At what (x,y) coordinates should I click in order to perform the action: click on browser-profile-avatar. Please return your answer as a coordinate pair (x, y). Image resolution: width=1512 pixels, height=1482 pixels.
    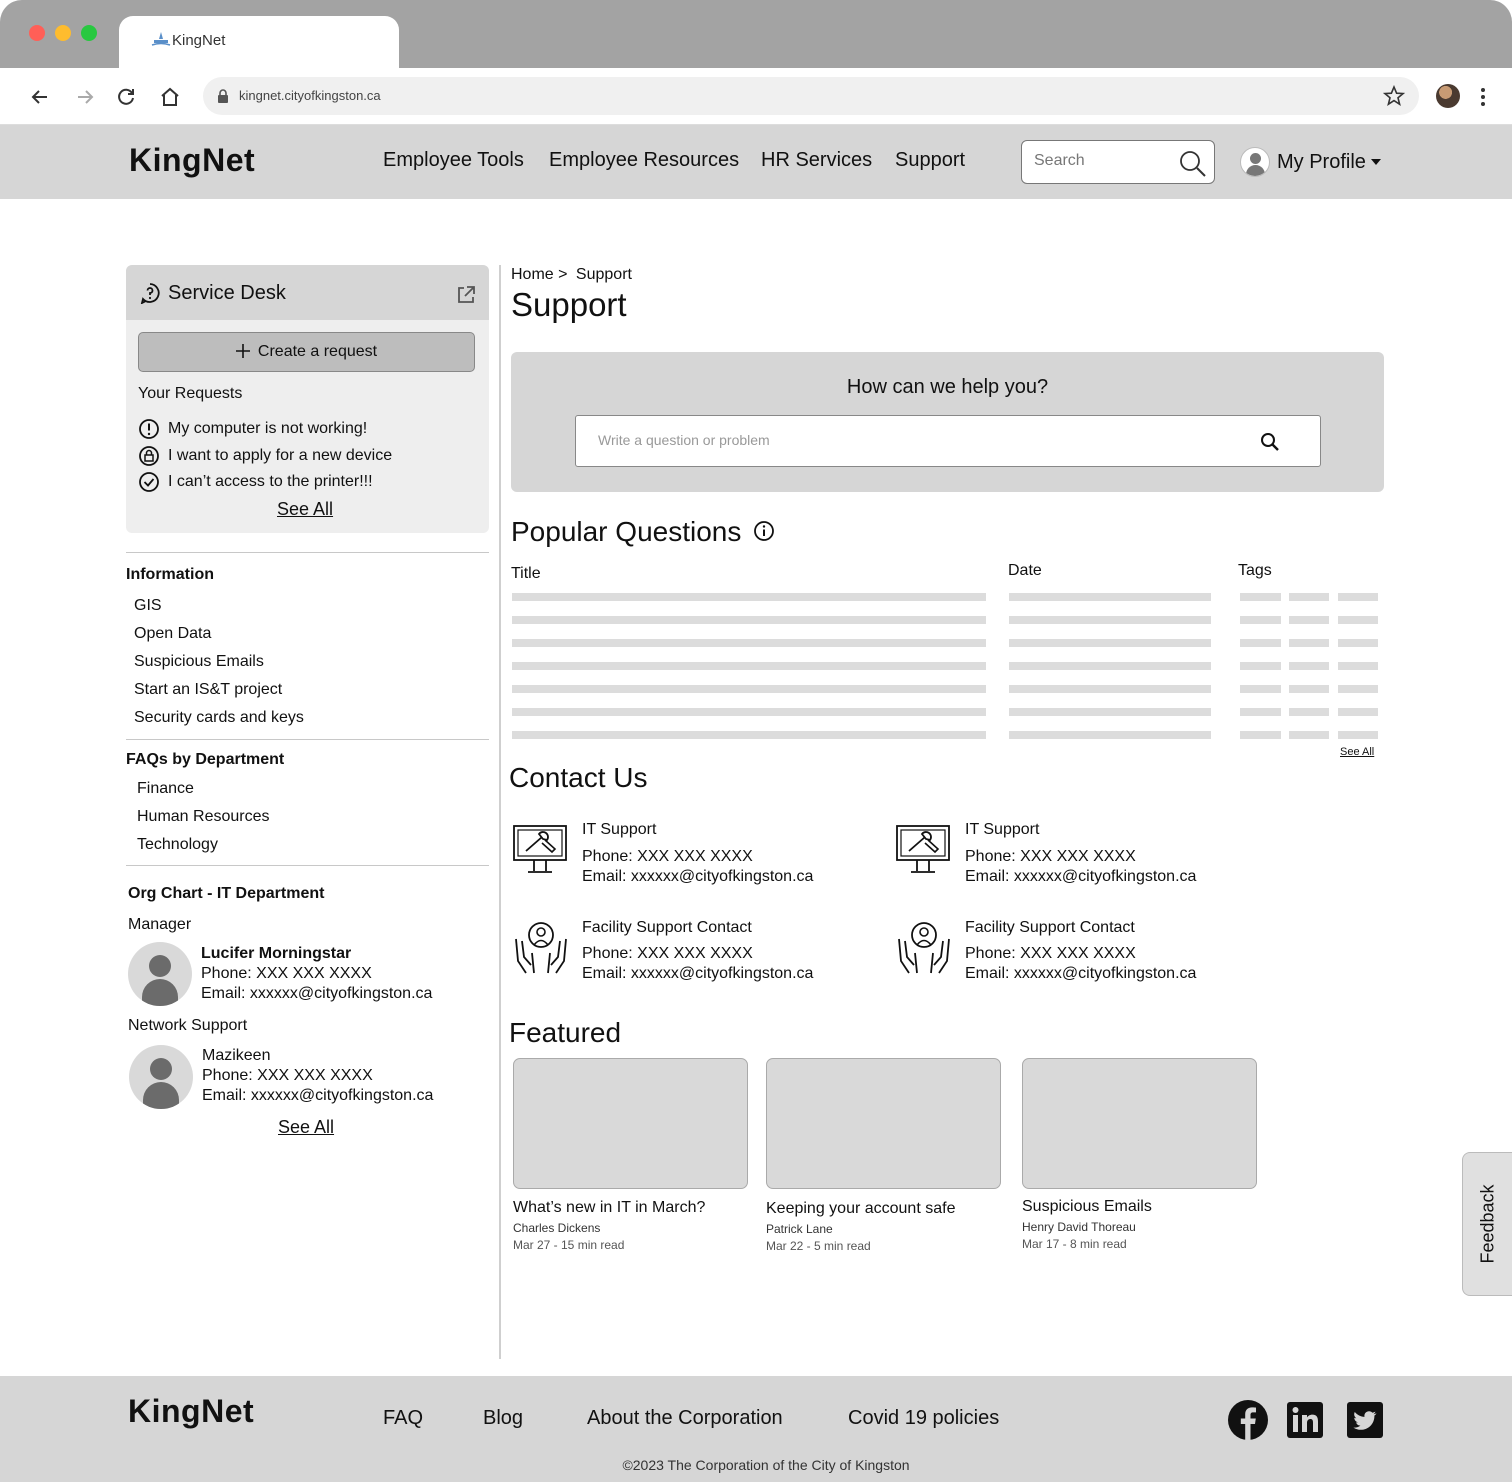
    Looking at the image, I should click on (1448, 96).